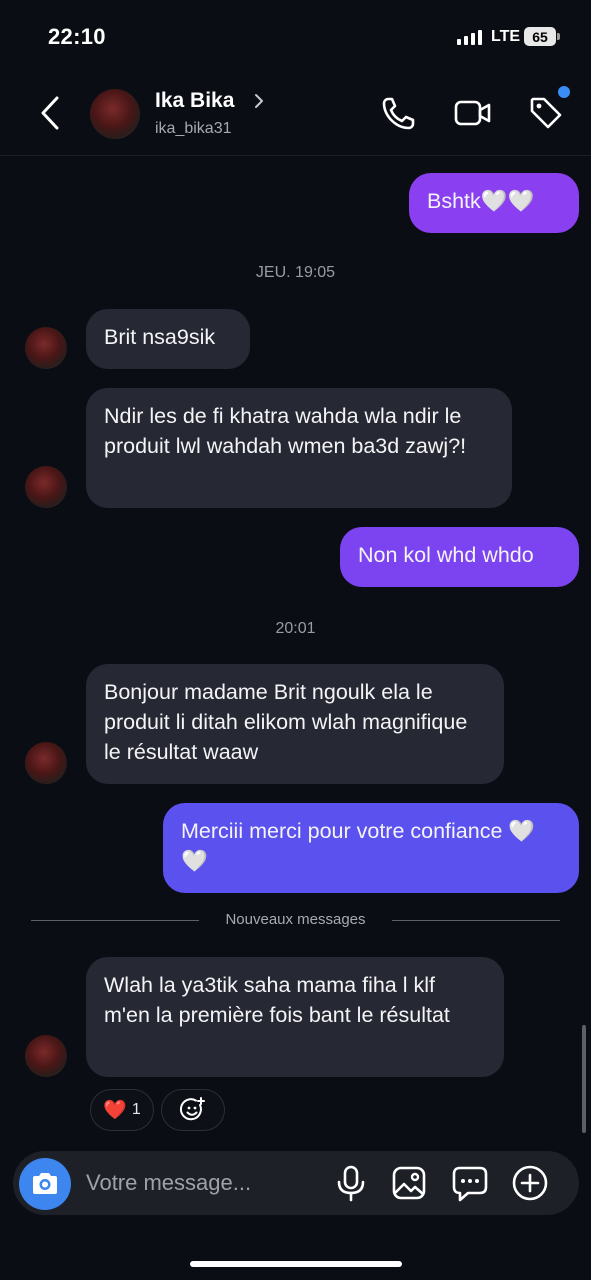  What do you see at coordinates (206, 1183) in the screenshot?
I see `message-input` at bounding box center [206, 1183].